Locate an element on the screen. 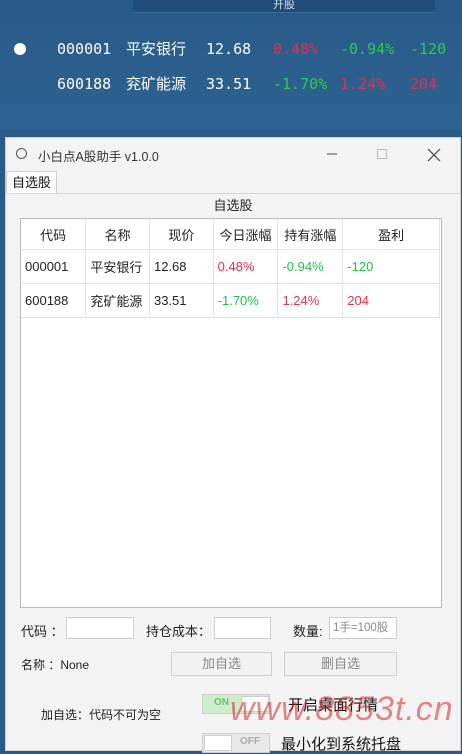 The width and height of the screenshot is (462, 754). top-strip-label: 开股 is located at coordinates (284, 5).